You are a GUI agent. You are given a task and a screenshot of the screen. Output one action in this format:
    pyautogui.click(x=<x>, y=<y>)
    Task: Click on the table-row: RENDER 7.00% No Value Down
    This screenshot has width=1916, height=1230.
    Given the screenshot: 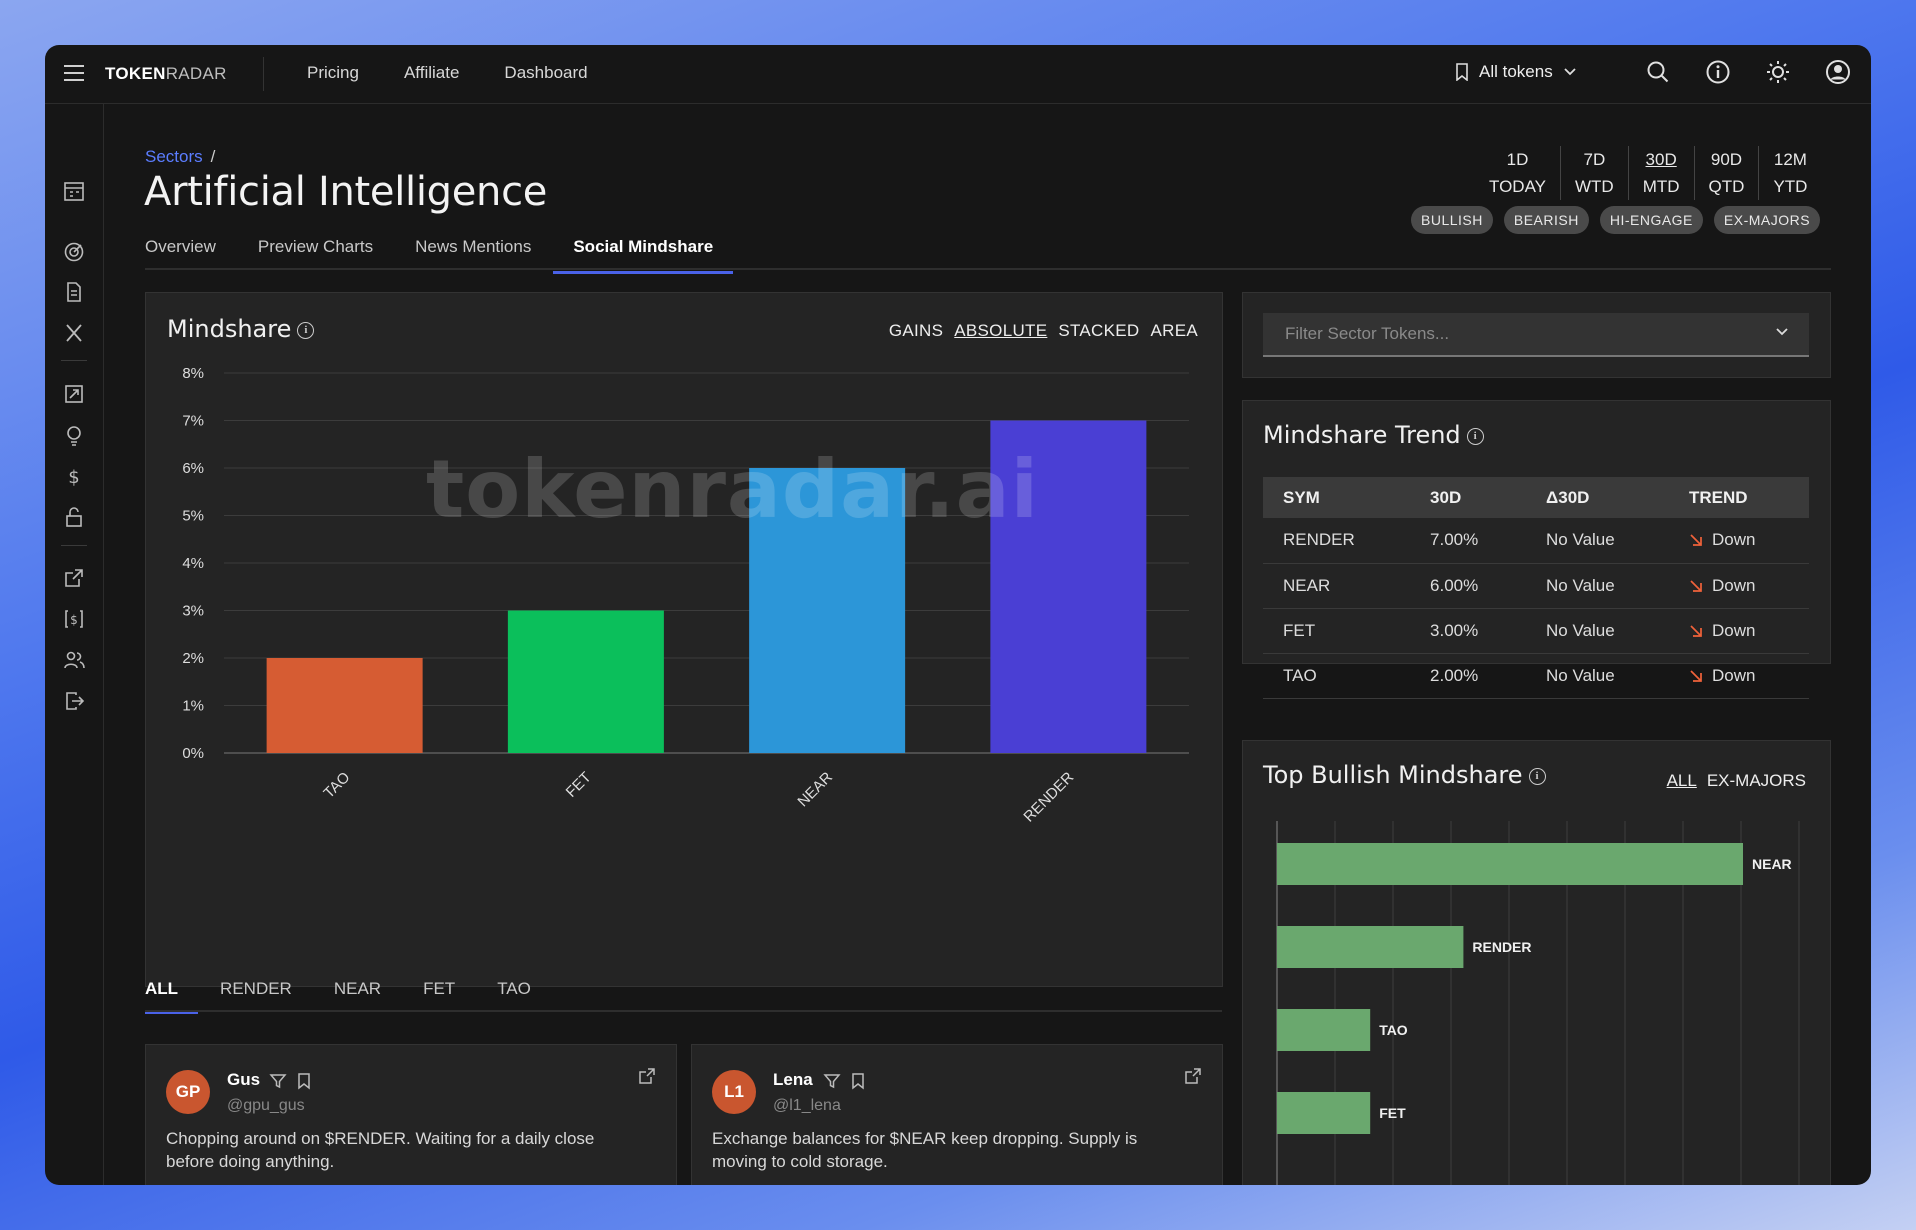 What is the action you would take?
    pyautogui.click(x=1536, y=541)
    